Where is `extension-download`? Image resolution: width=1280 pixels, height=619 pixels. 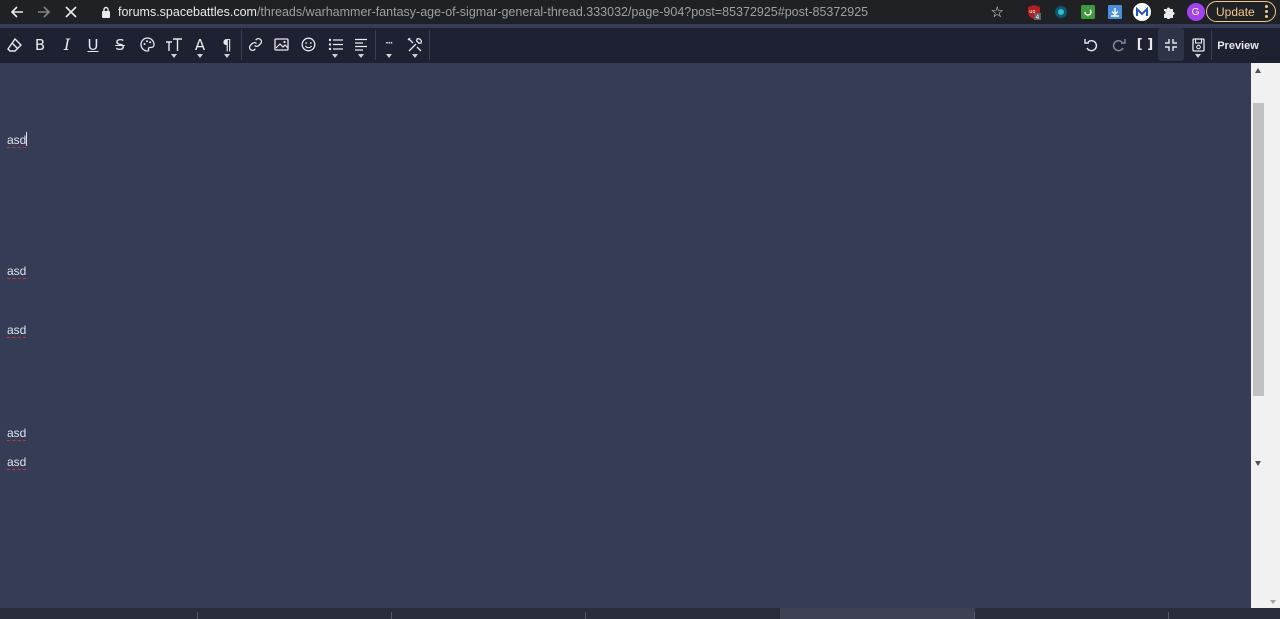
extension-download is located at coordinates (1114, 12).